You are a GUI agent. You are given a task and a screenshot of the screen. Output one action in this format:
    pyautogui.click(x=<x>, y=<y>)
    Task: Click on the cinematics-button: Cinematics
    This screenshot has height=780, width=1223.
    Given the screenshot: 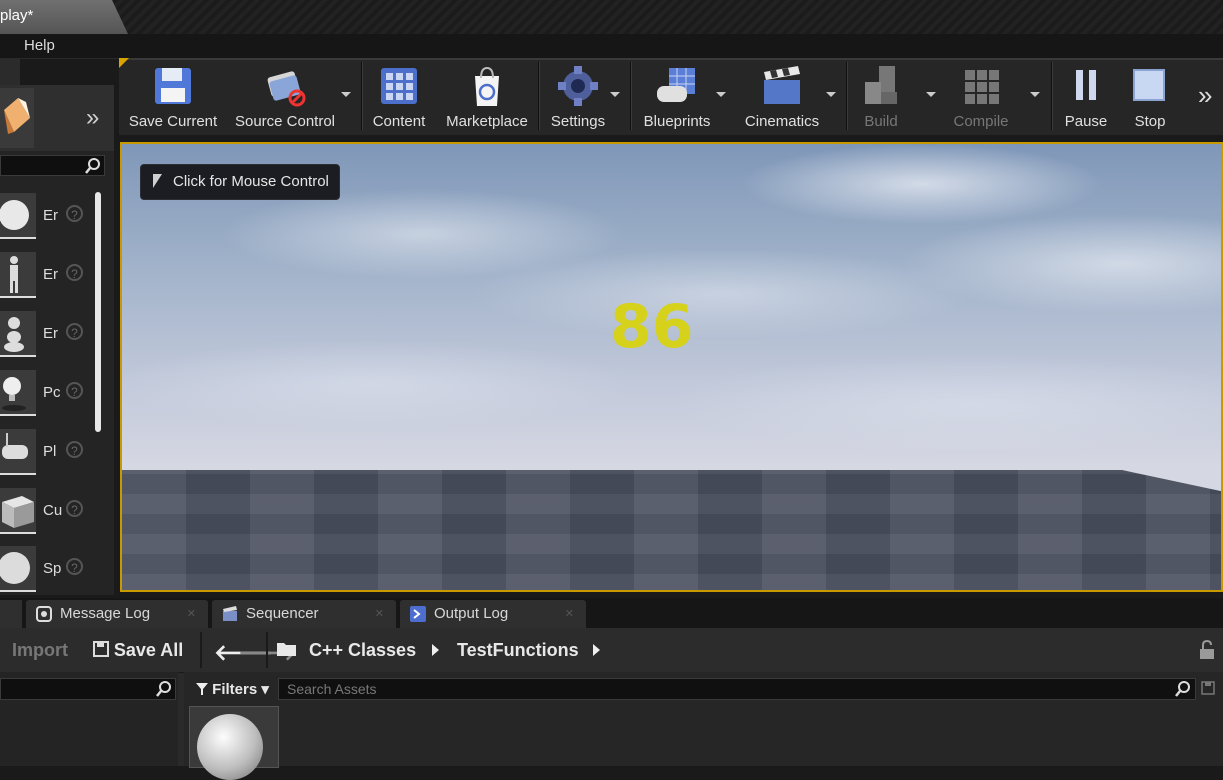 What is the action you would take?
    pyautogui.click(x=782, y=96)
    